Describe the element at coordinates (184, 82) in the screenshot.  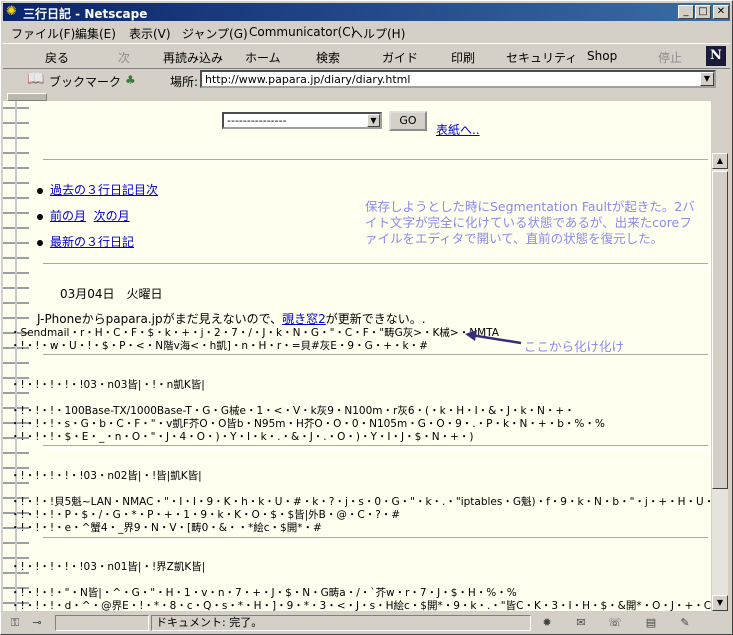
I see `location-label: 場所:` at that location.